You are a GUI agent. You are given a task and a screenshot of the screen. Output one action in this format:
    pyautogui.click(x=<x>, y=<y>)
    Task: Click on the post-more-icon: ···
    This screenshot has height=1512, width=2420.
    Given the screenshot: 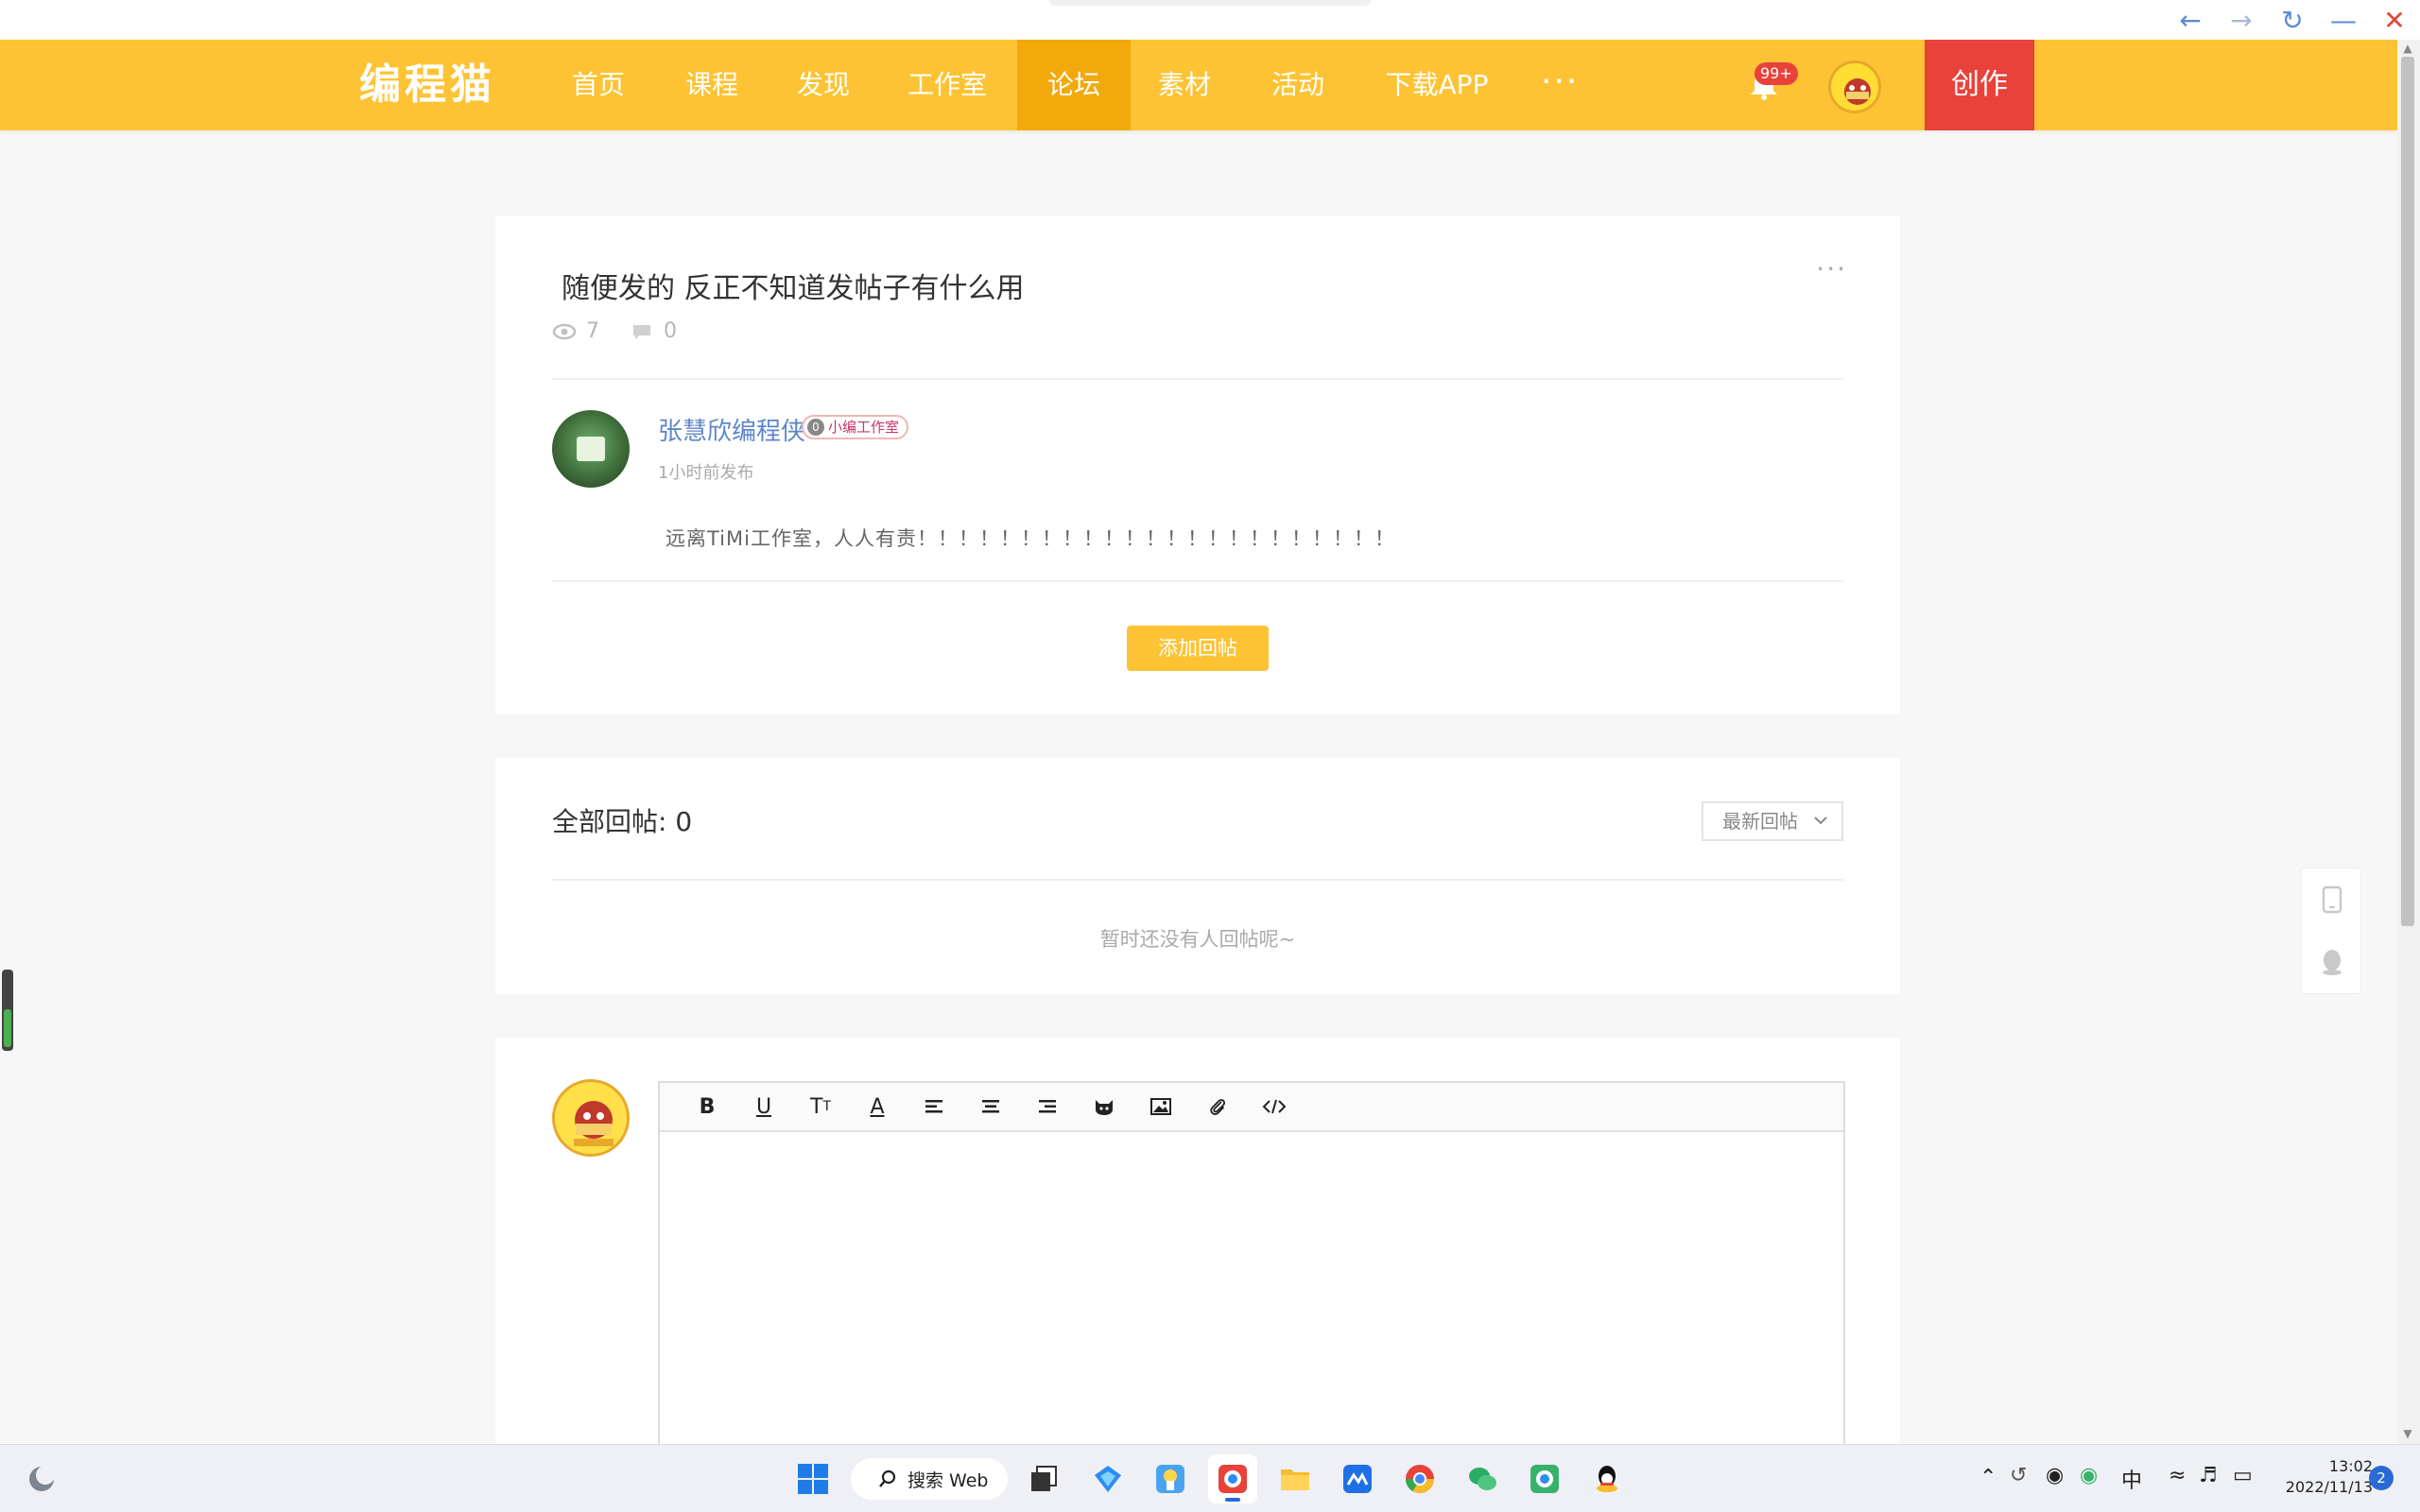 What is the action you would take?
    pyautogui.click(x=1831, y=268)
    